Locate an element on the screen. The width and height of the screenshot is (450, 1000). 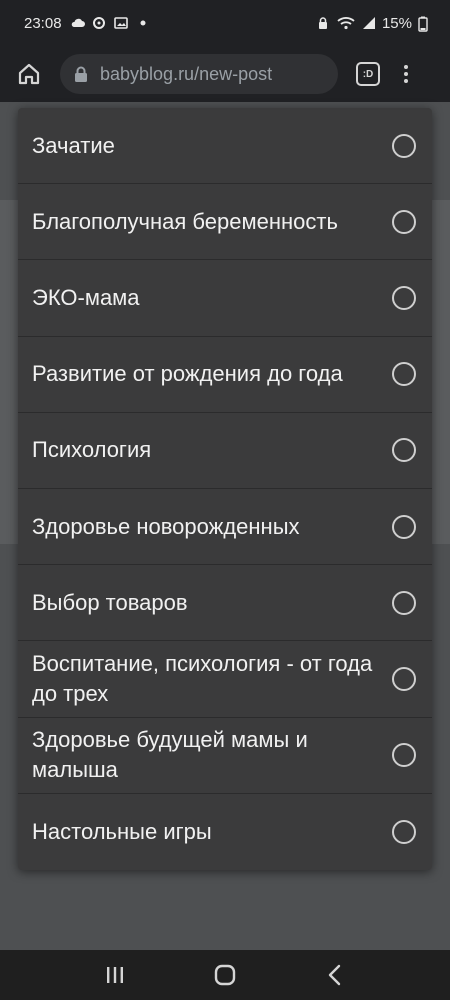
tab-switcher-button: :D is located at coordinates (368, 74).